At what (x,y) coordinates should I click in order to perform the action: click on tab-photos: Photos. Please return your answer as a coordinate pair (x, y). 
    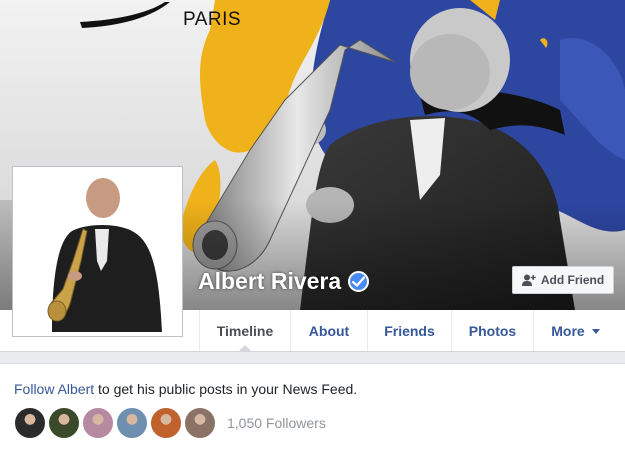
    Looking at the image, I should click on (492, 330).